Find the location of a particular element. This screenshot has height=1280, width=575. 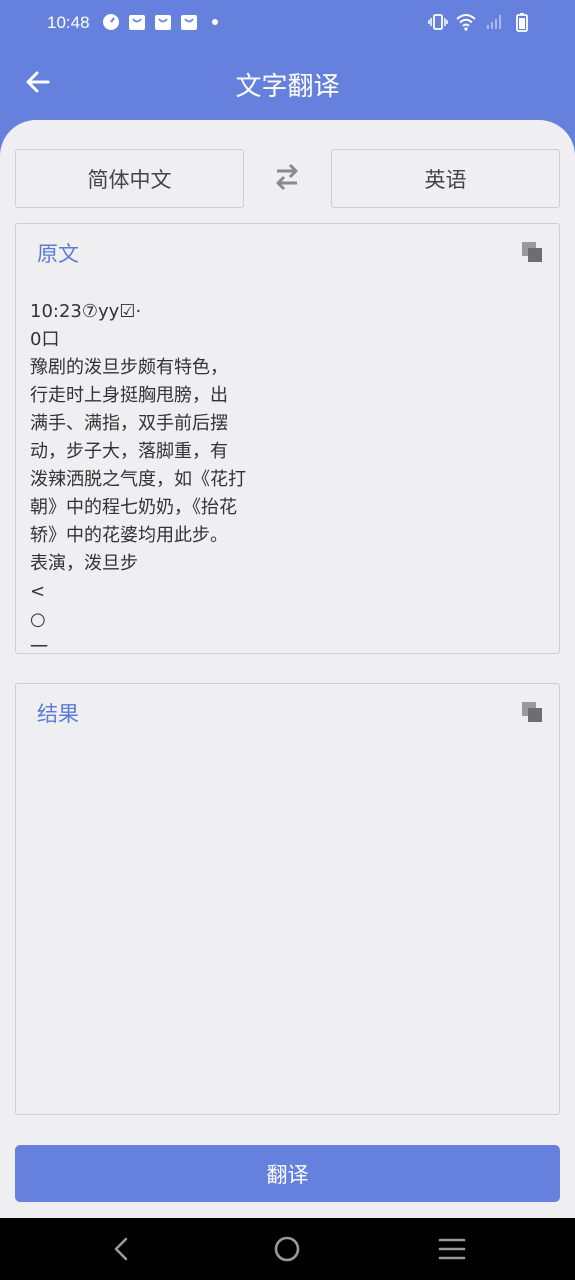

page-title: 文字翻译 is located at coordinates (287, 87).